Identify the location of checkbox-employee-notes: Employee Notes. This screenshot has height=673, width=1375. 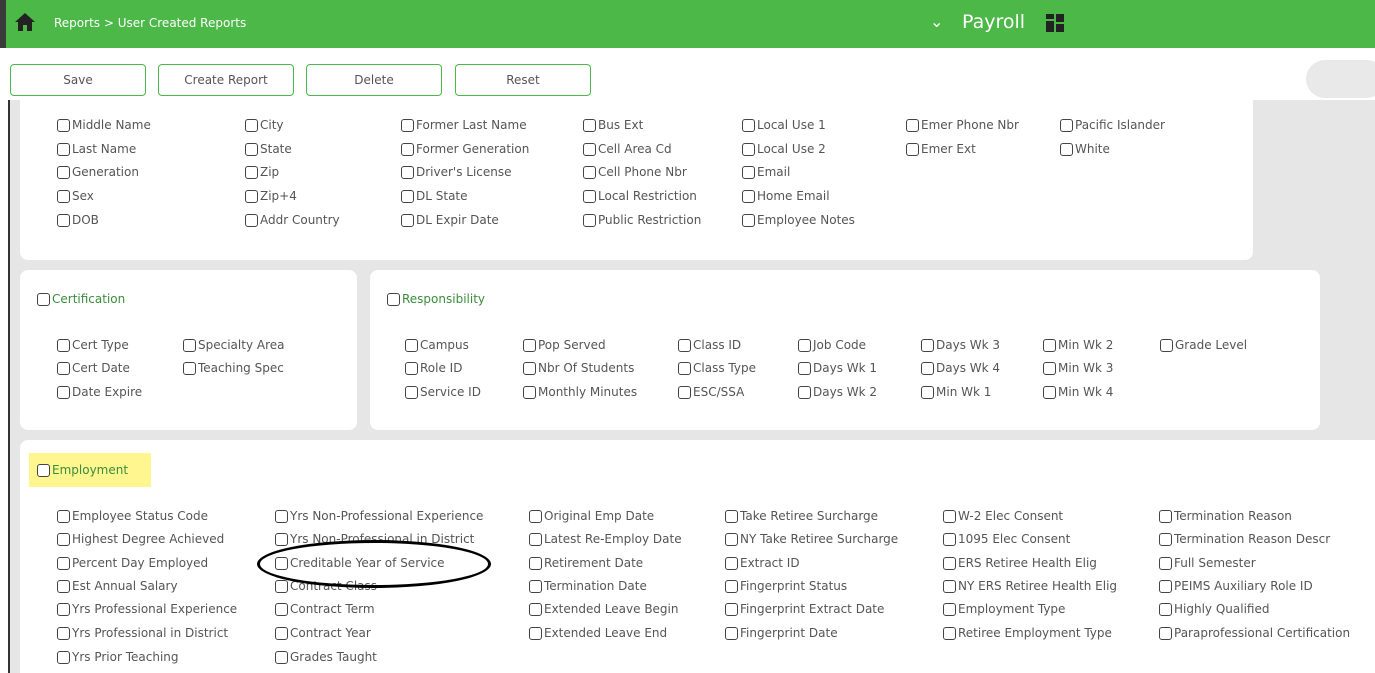
(798, 220).